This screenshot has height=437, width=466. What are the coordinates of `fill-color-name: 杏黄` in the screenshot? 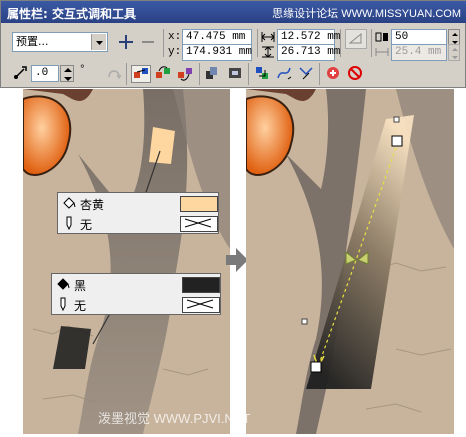 It's located at (92, 205).